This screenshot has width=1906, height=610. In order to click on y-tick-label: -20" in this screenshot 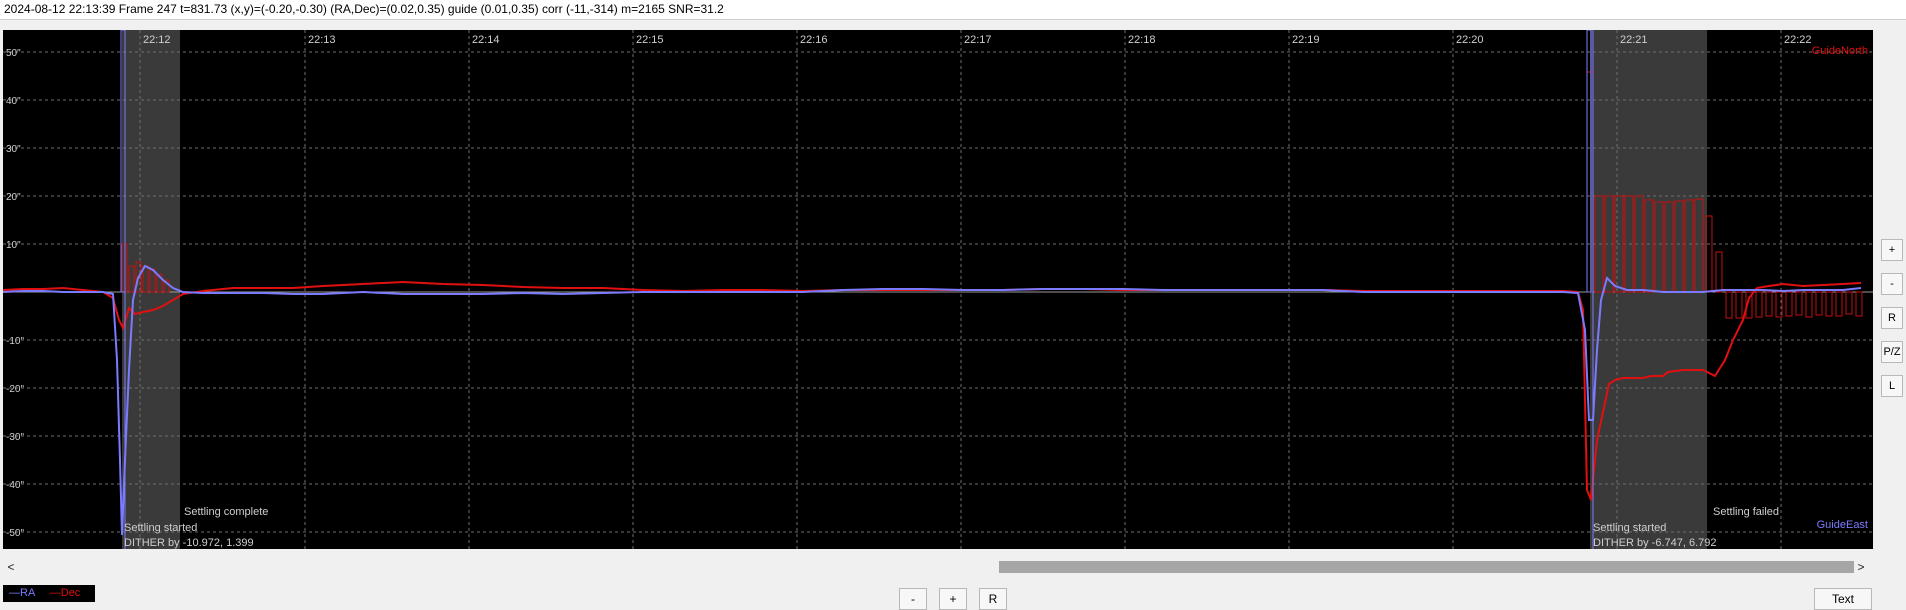, I will do `click(15, 389)`.